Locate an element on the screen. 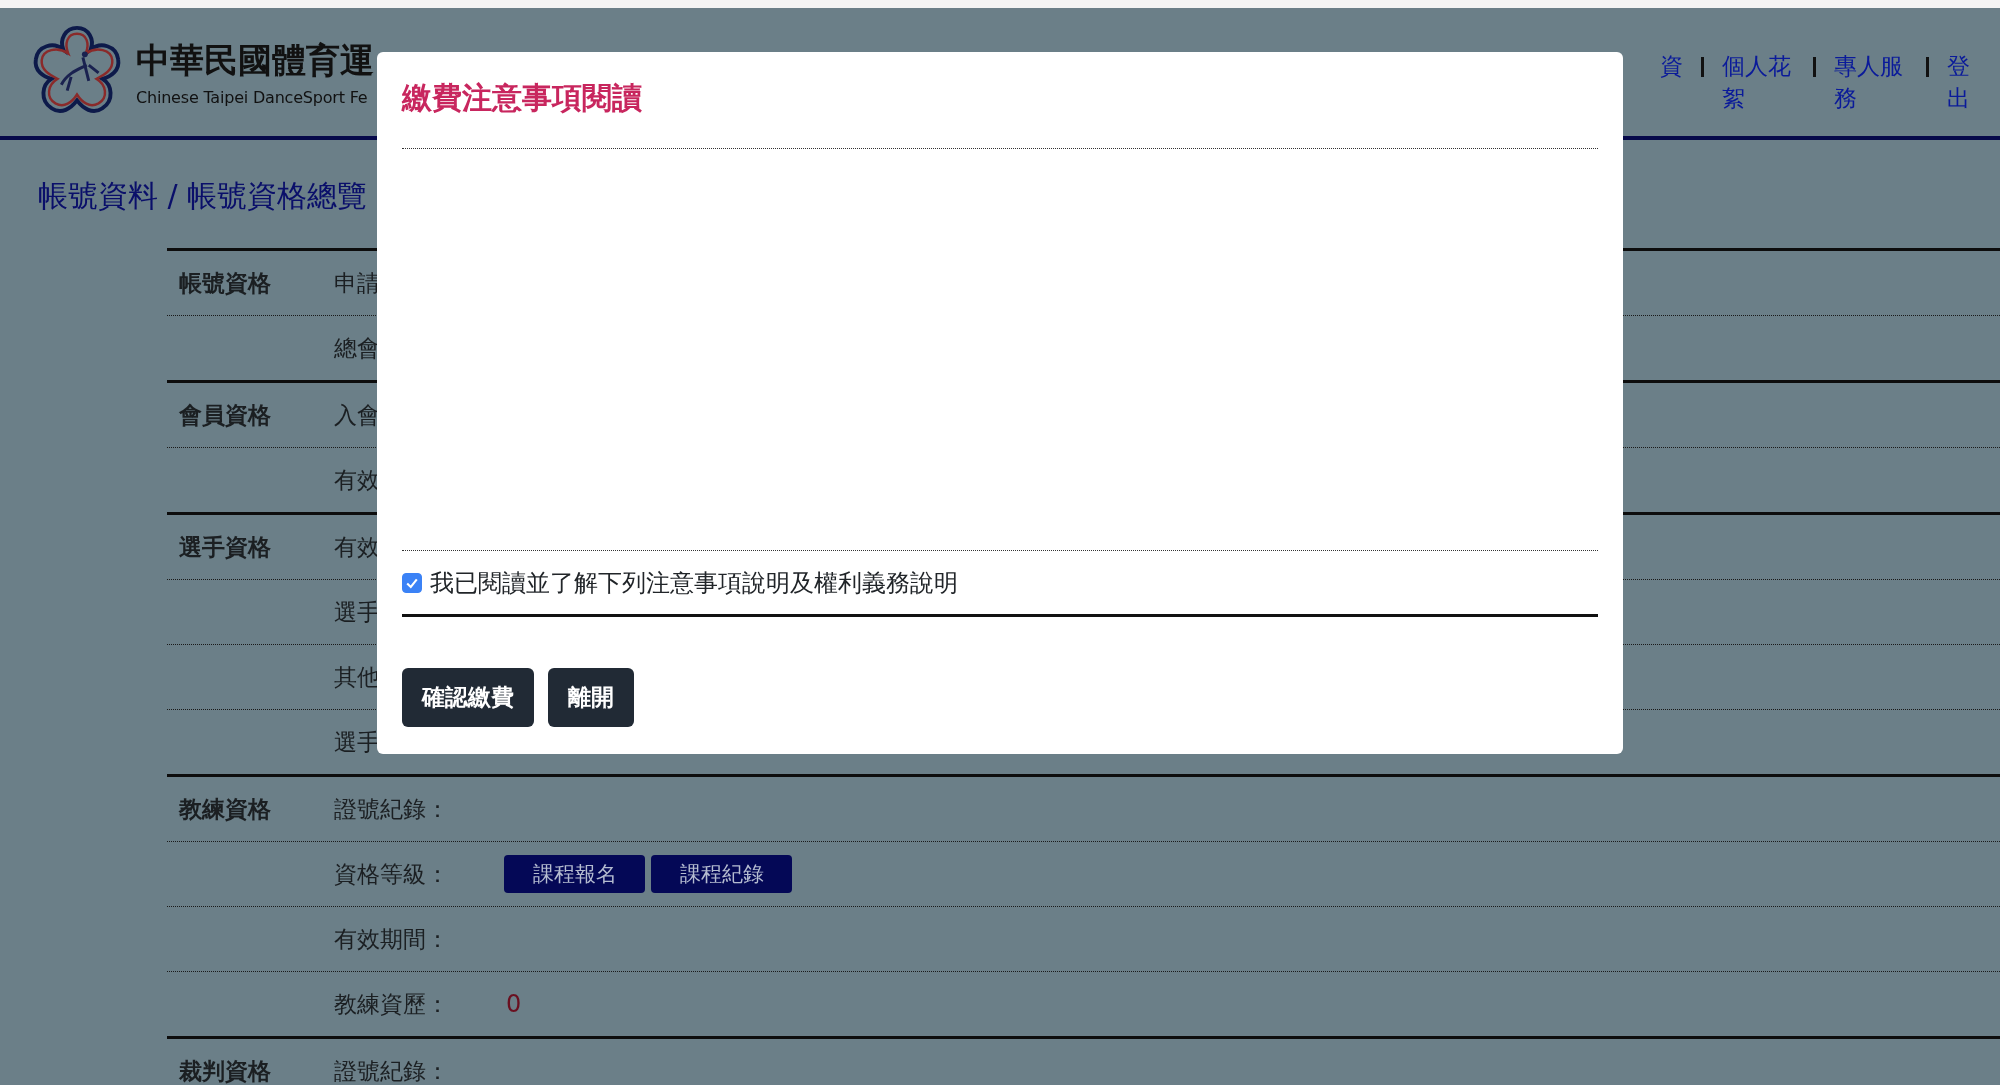 Image resolution: width=2000 pixels, height=1085 pixels. field-label: 資格等級： is located at coordinates (391, 873).